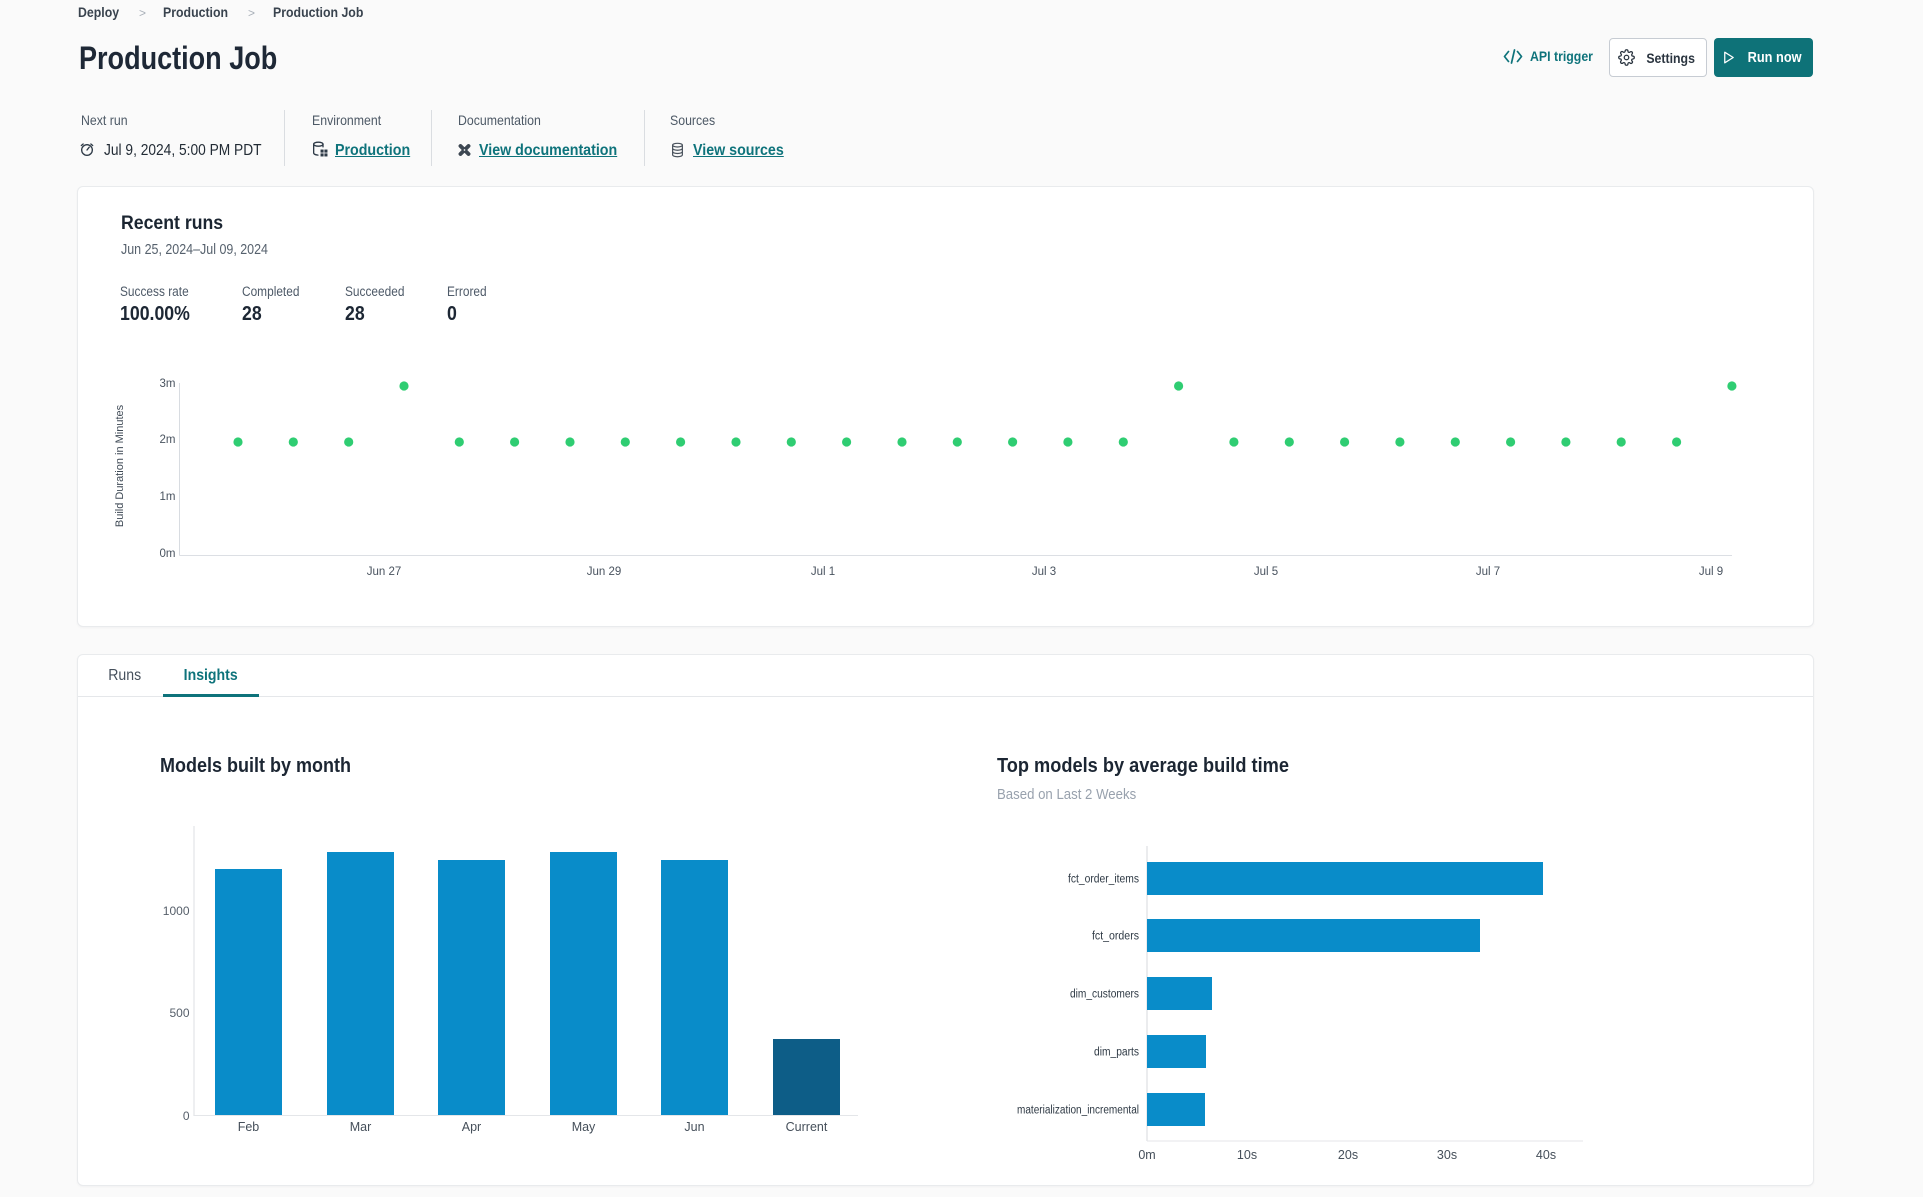 The height and width of the screenshot is (1197, 1923). Describe the element at coordinates (471, 1127) in the screenshot. I see `svg-text: Apr` at that location.